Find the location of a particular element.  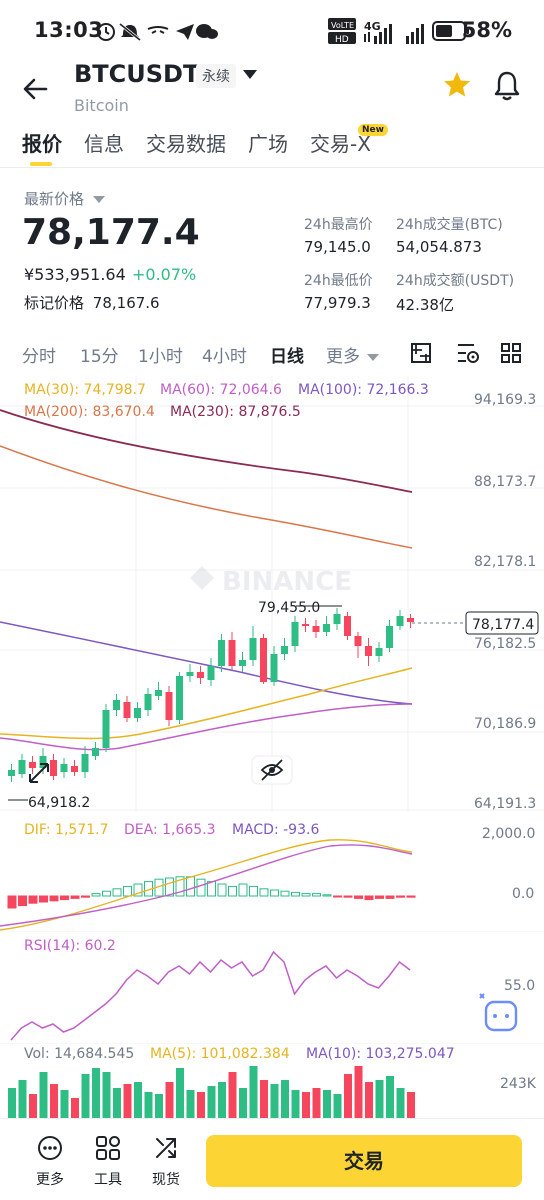

binance-watermark: BINANCE is located at coordinates (271, 581).